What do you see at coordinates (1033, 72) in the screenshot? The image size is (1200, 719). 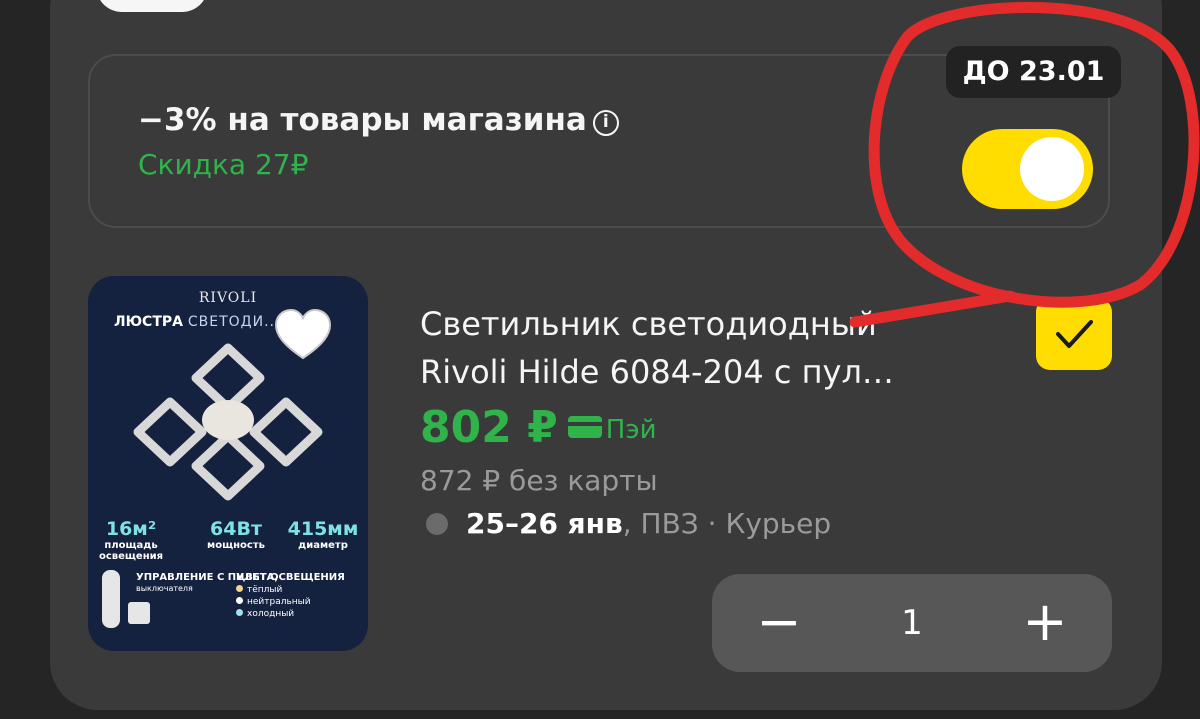 I see `promo-until-badge: ДО 23.01` at bounding box center [1033, 72].